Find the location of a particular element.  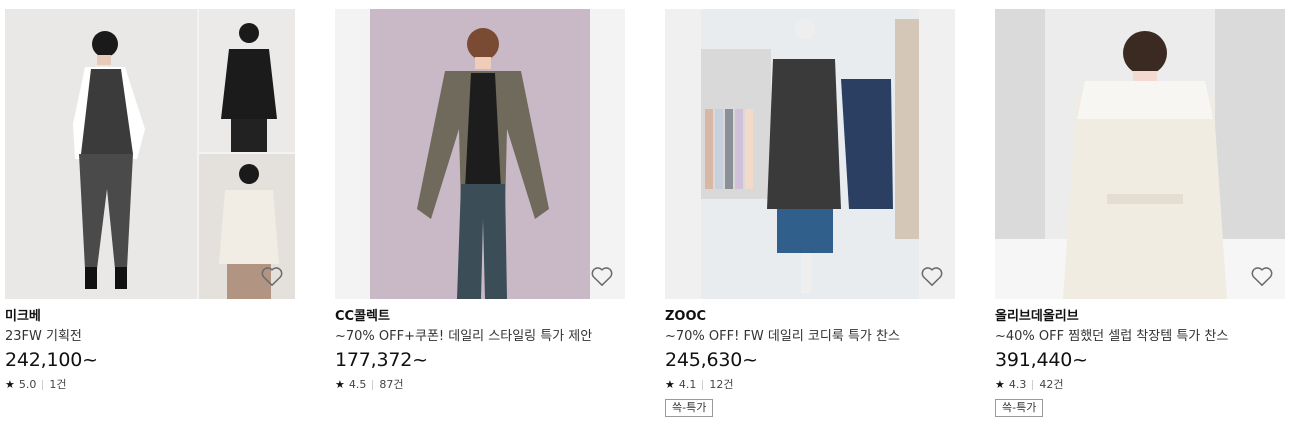

rating-value: 4.3 is located at coordinates (1017, 384).